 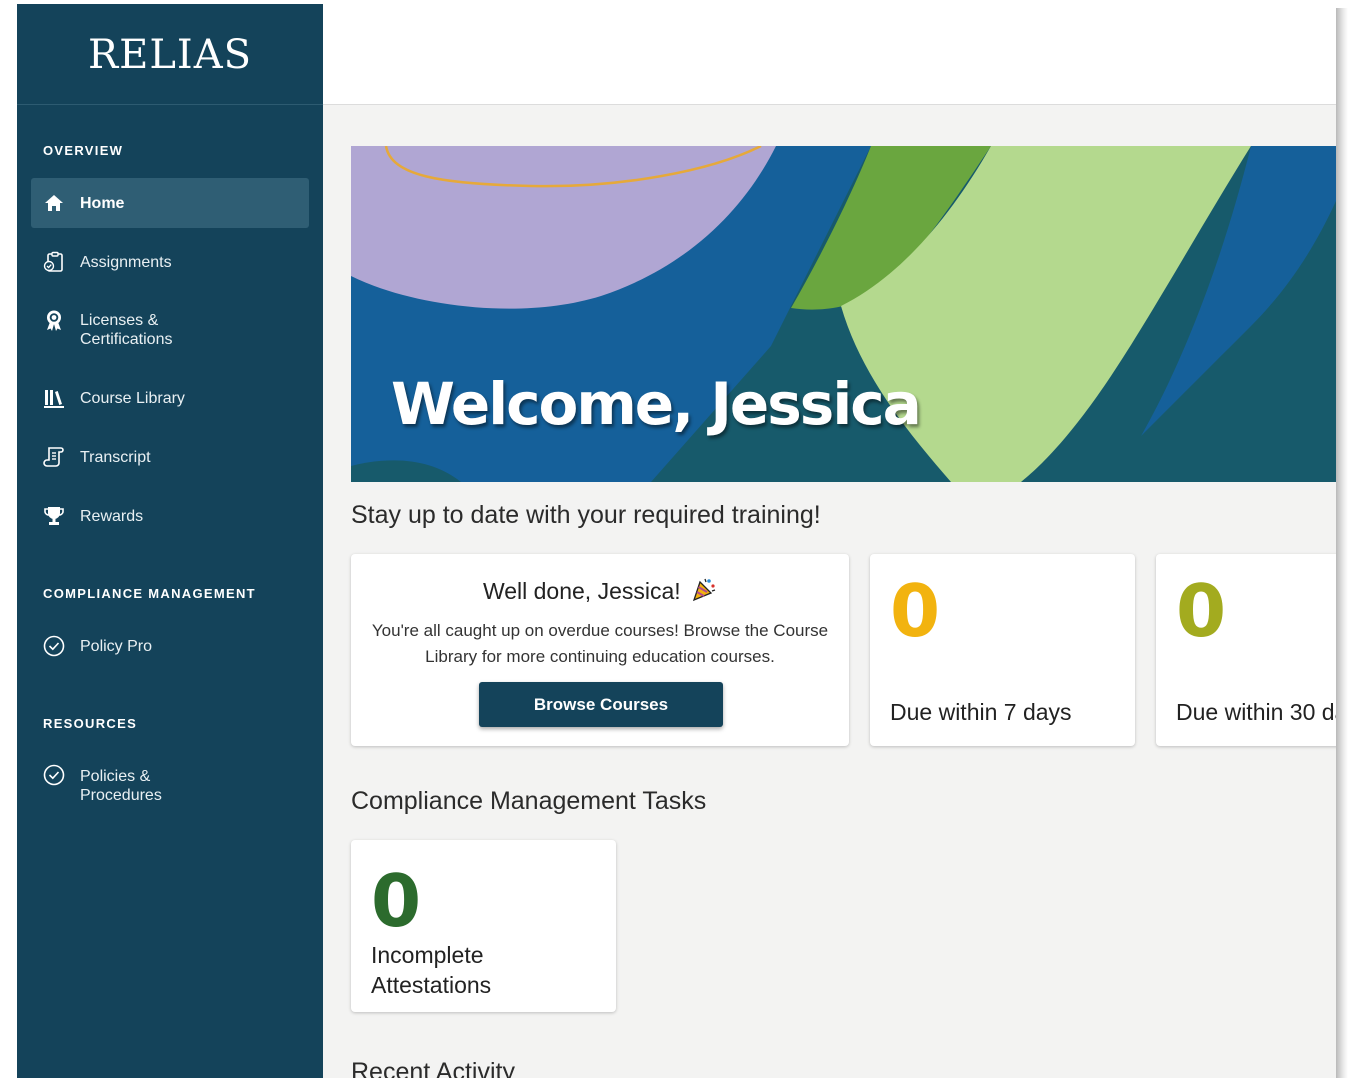 What do you see at coordinates (90, 723) in the screenshot?
I see `section-title-resources: RESOURCES` at bounding box center [90, 723].